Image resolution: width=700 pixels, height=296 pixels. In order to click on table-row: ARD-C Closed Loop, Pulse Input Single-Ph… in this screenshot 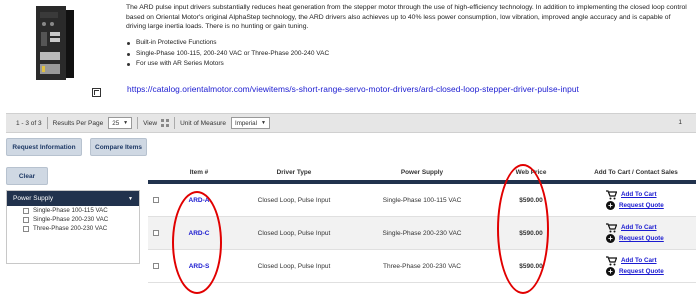, I will do `click(422, 233)`.